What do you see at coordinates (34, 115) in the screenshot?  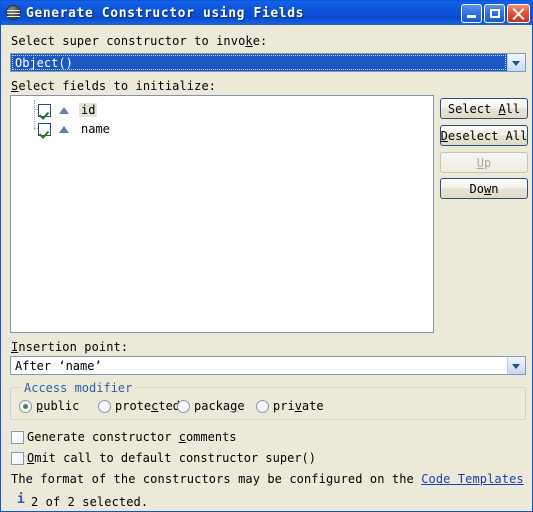 I see `tree-connector` at bounding box center [34, 115].